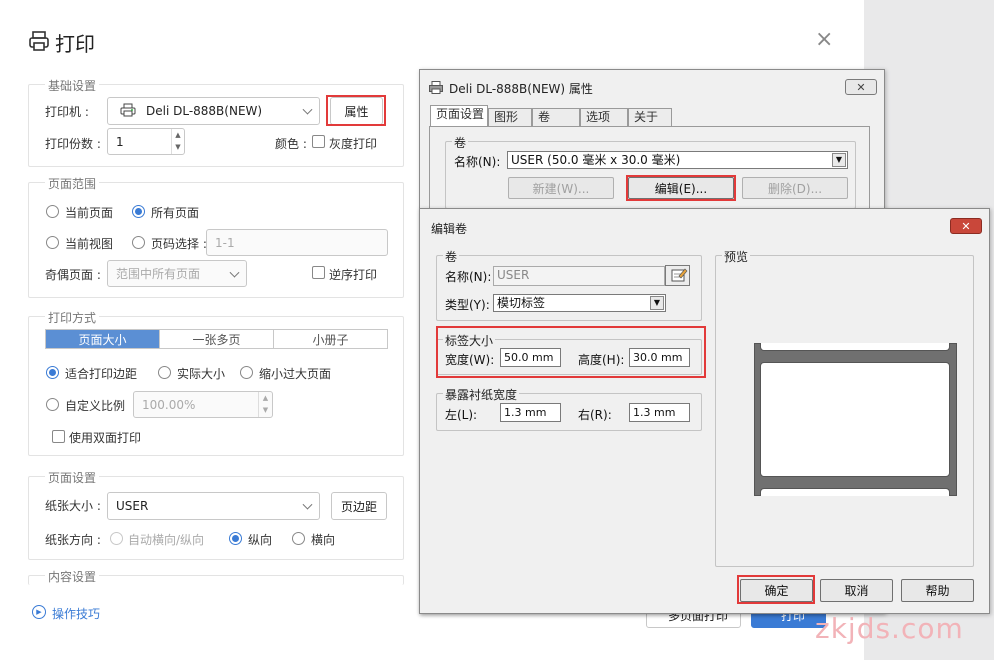 The width and height of the screenshot is (994, 660). What do you see at coordinates (855, 419) in the screenshot?
I see `label-preview-main` at bounding box center [855, 419].